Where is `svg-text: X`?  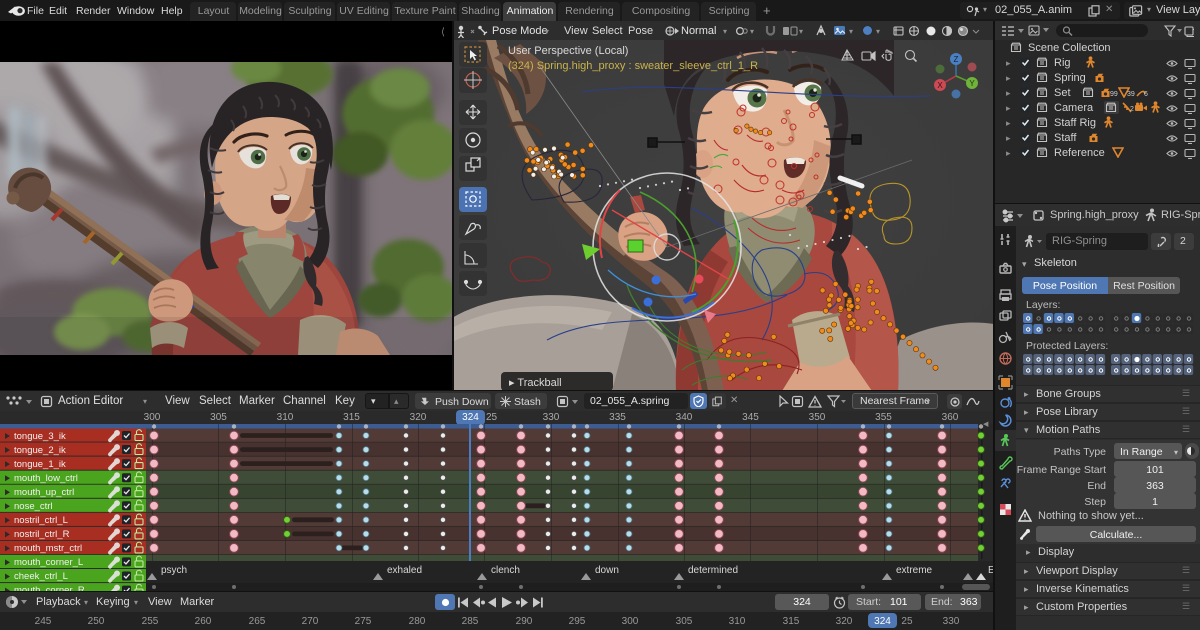
svg-text: X is located at coordinates (940, 85).